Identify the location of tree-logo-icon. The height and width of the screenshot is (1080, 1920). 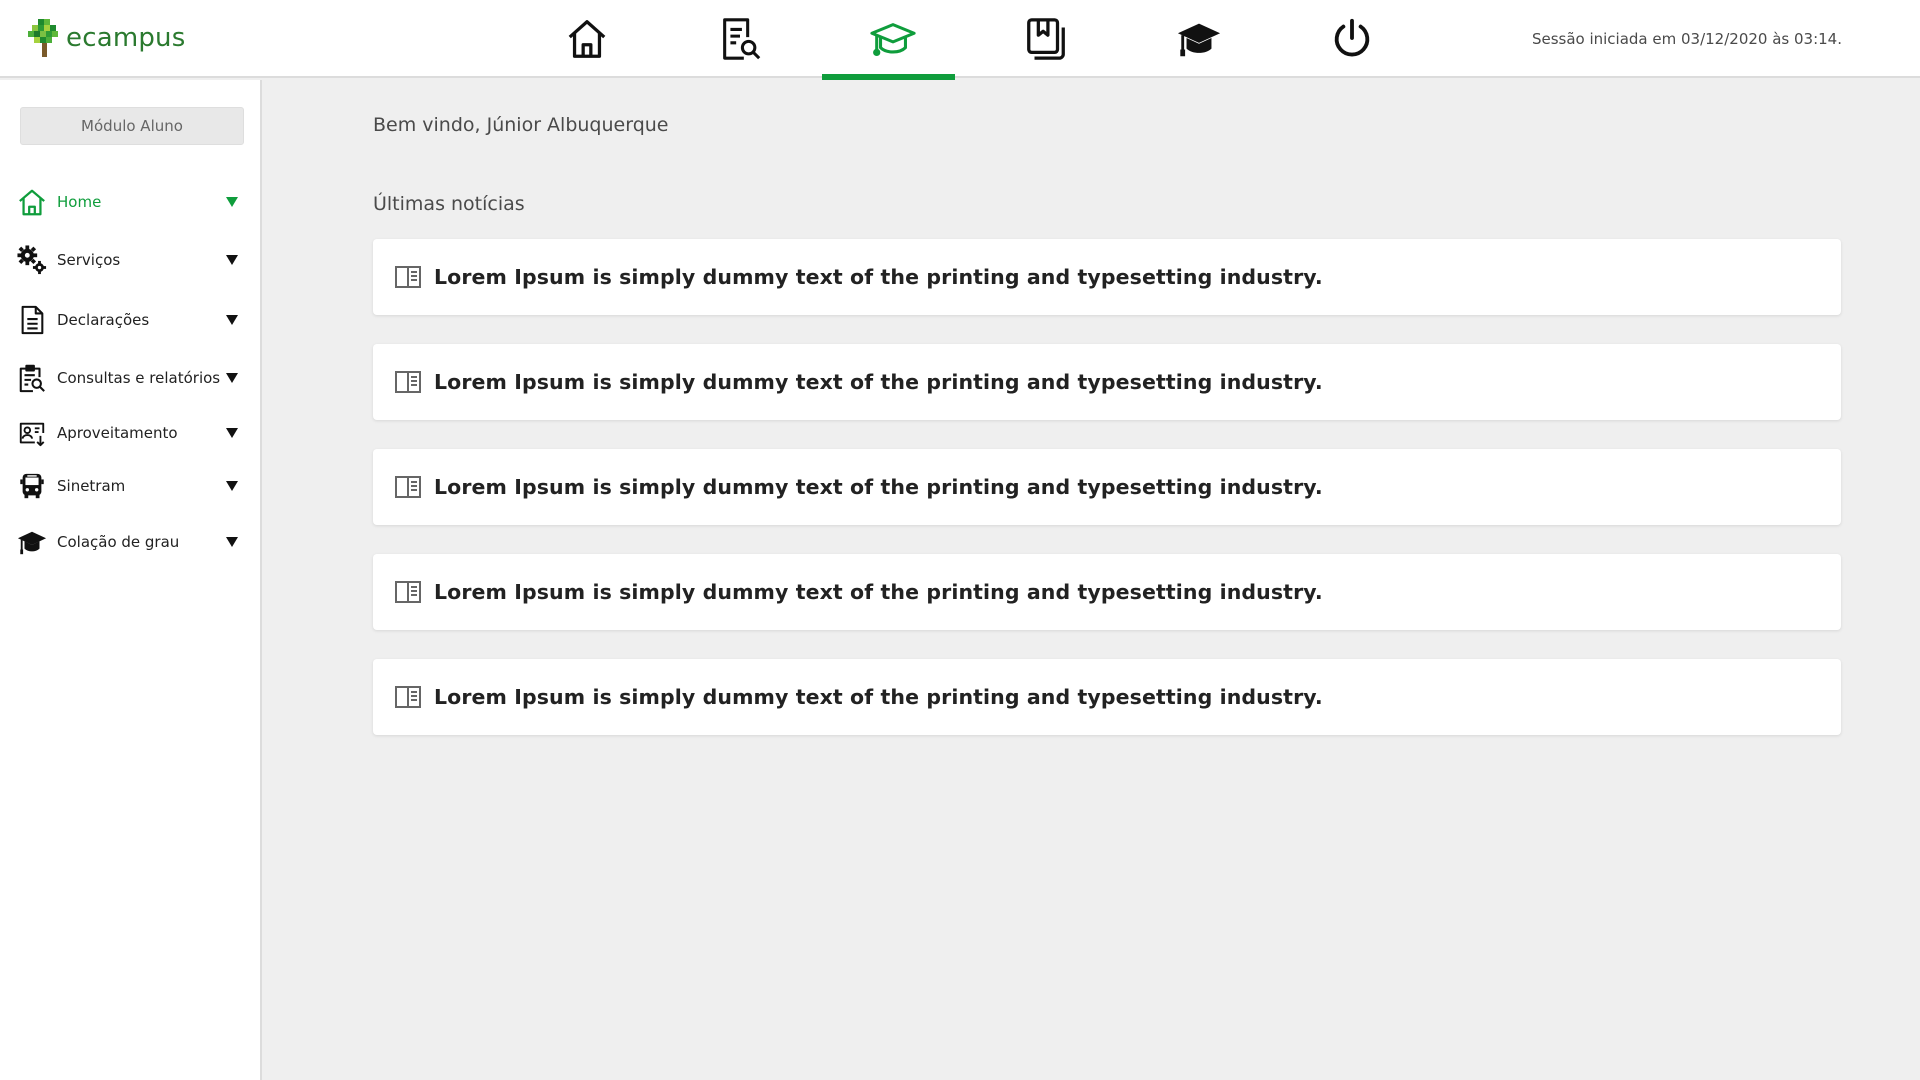
(43, 38).